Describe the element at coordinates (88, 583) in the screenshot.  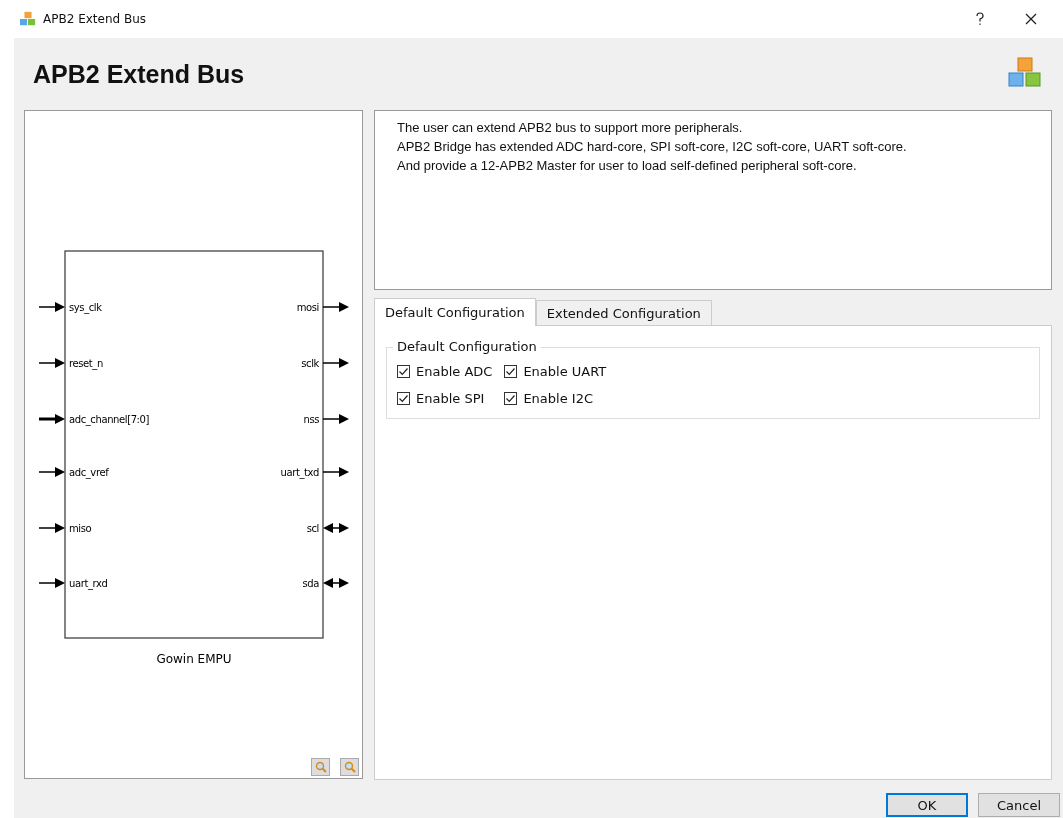
I see `port-label: uart_rxd` at that location.